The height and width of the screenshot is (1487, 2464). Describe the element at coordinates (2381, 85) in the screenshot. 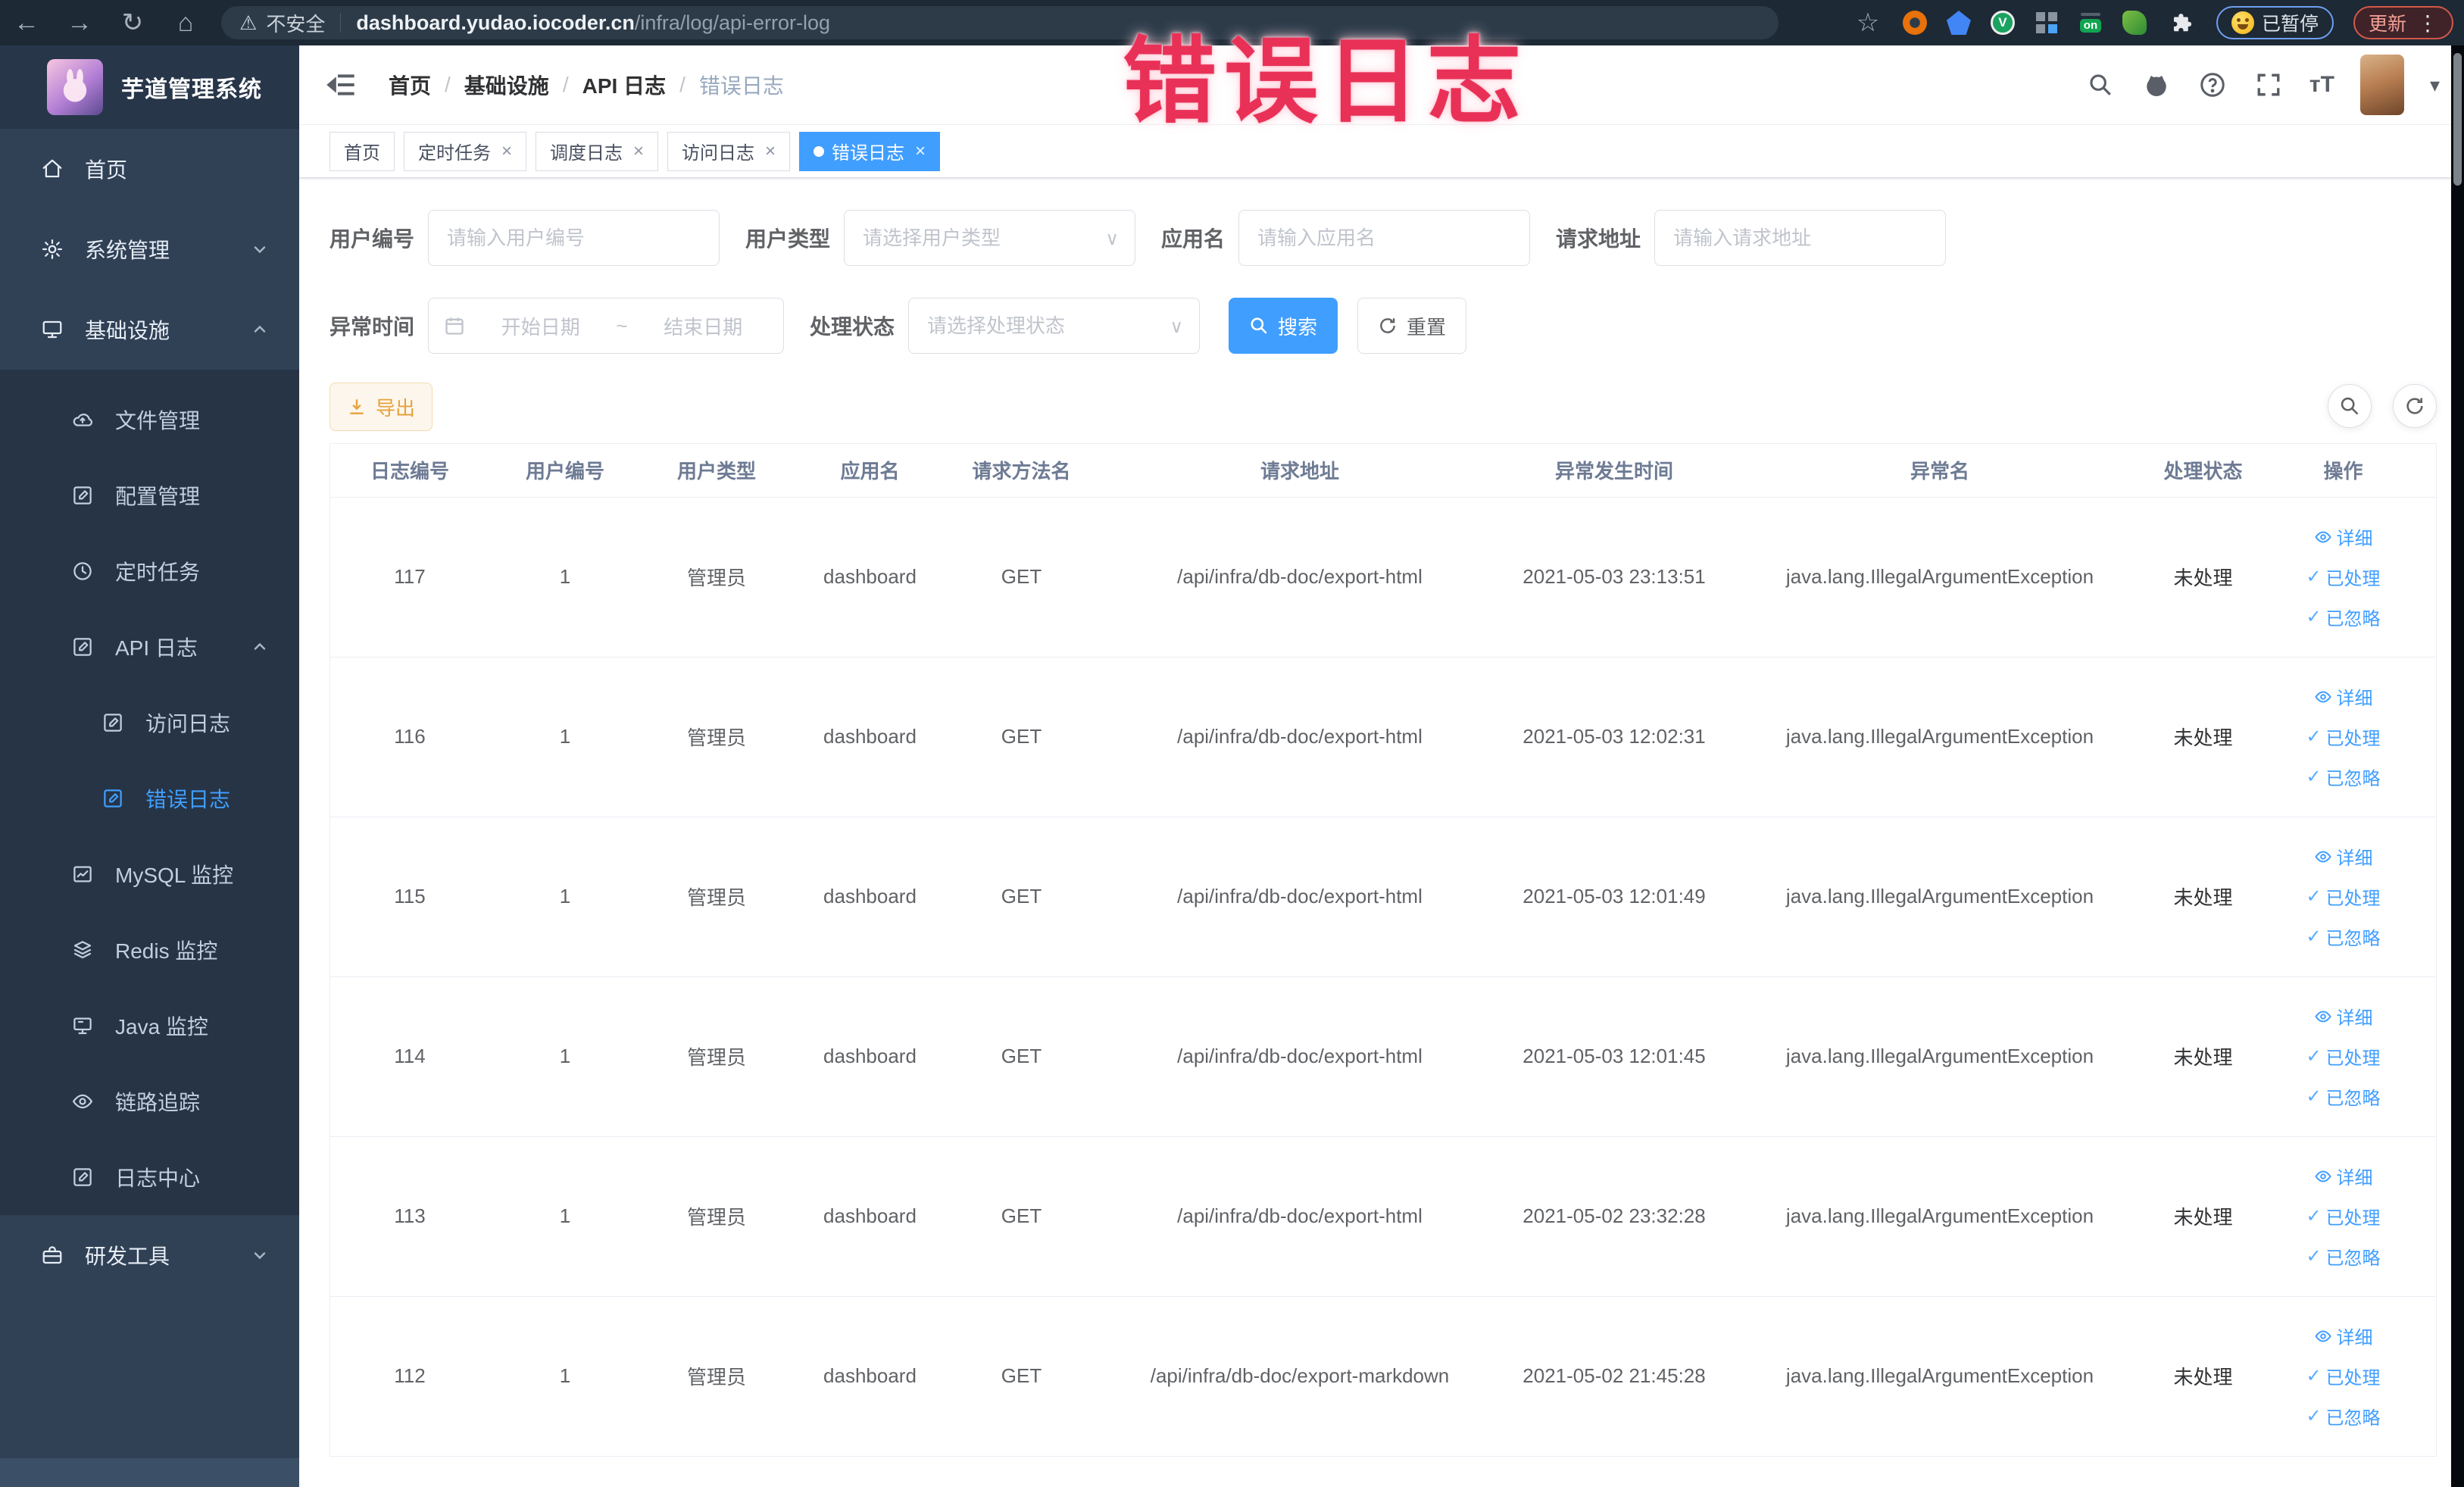

I see `user-avatar` at that location.